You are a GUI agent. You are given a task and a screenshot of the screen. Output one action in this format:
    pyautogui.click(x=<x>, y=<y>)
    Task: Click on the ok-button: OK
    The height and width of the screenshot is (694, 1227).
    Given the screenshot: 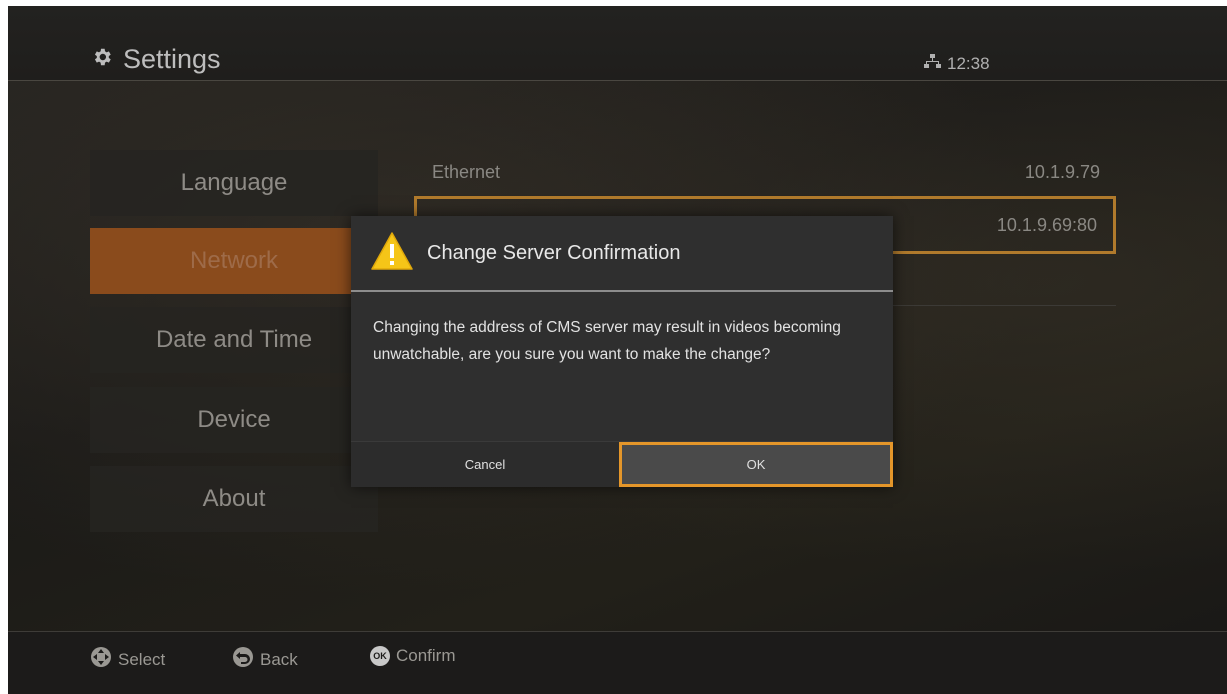 What is the action you would take?
    pyautogui.click(x=756, y=464)
    